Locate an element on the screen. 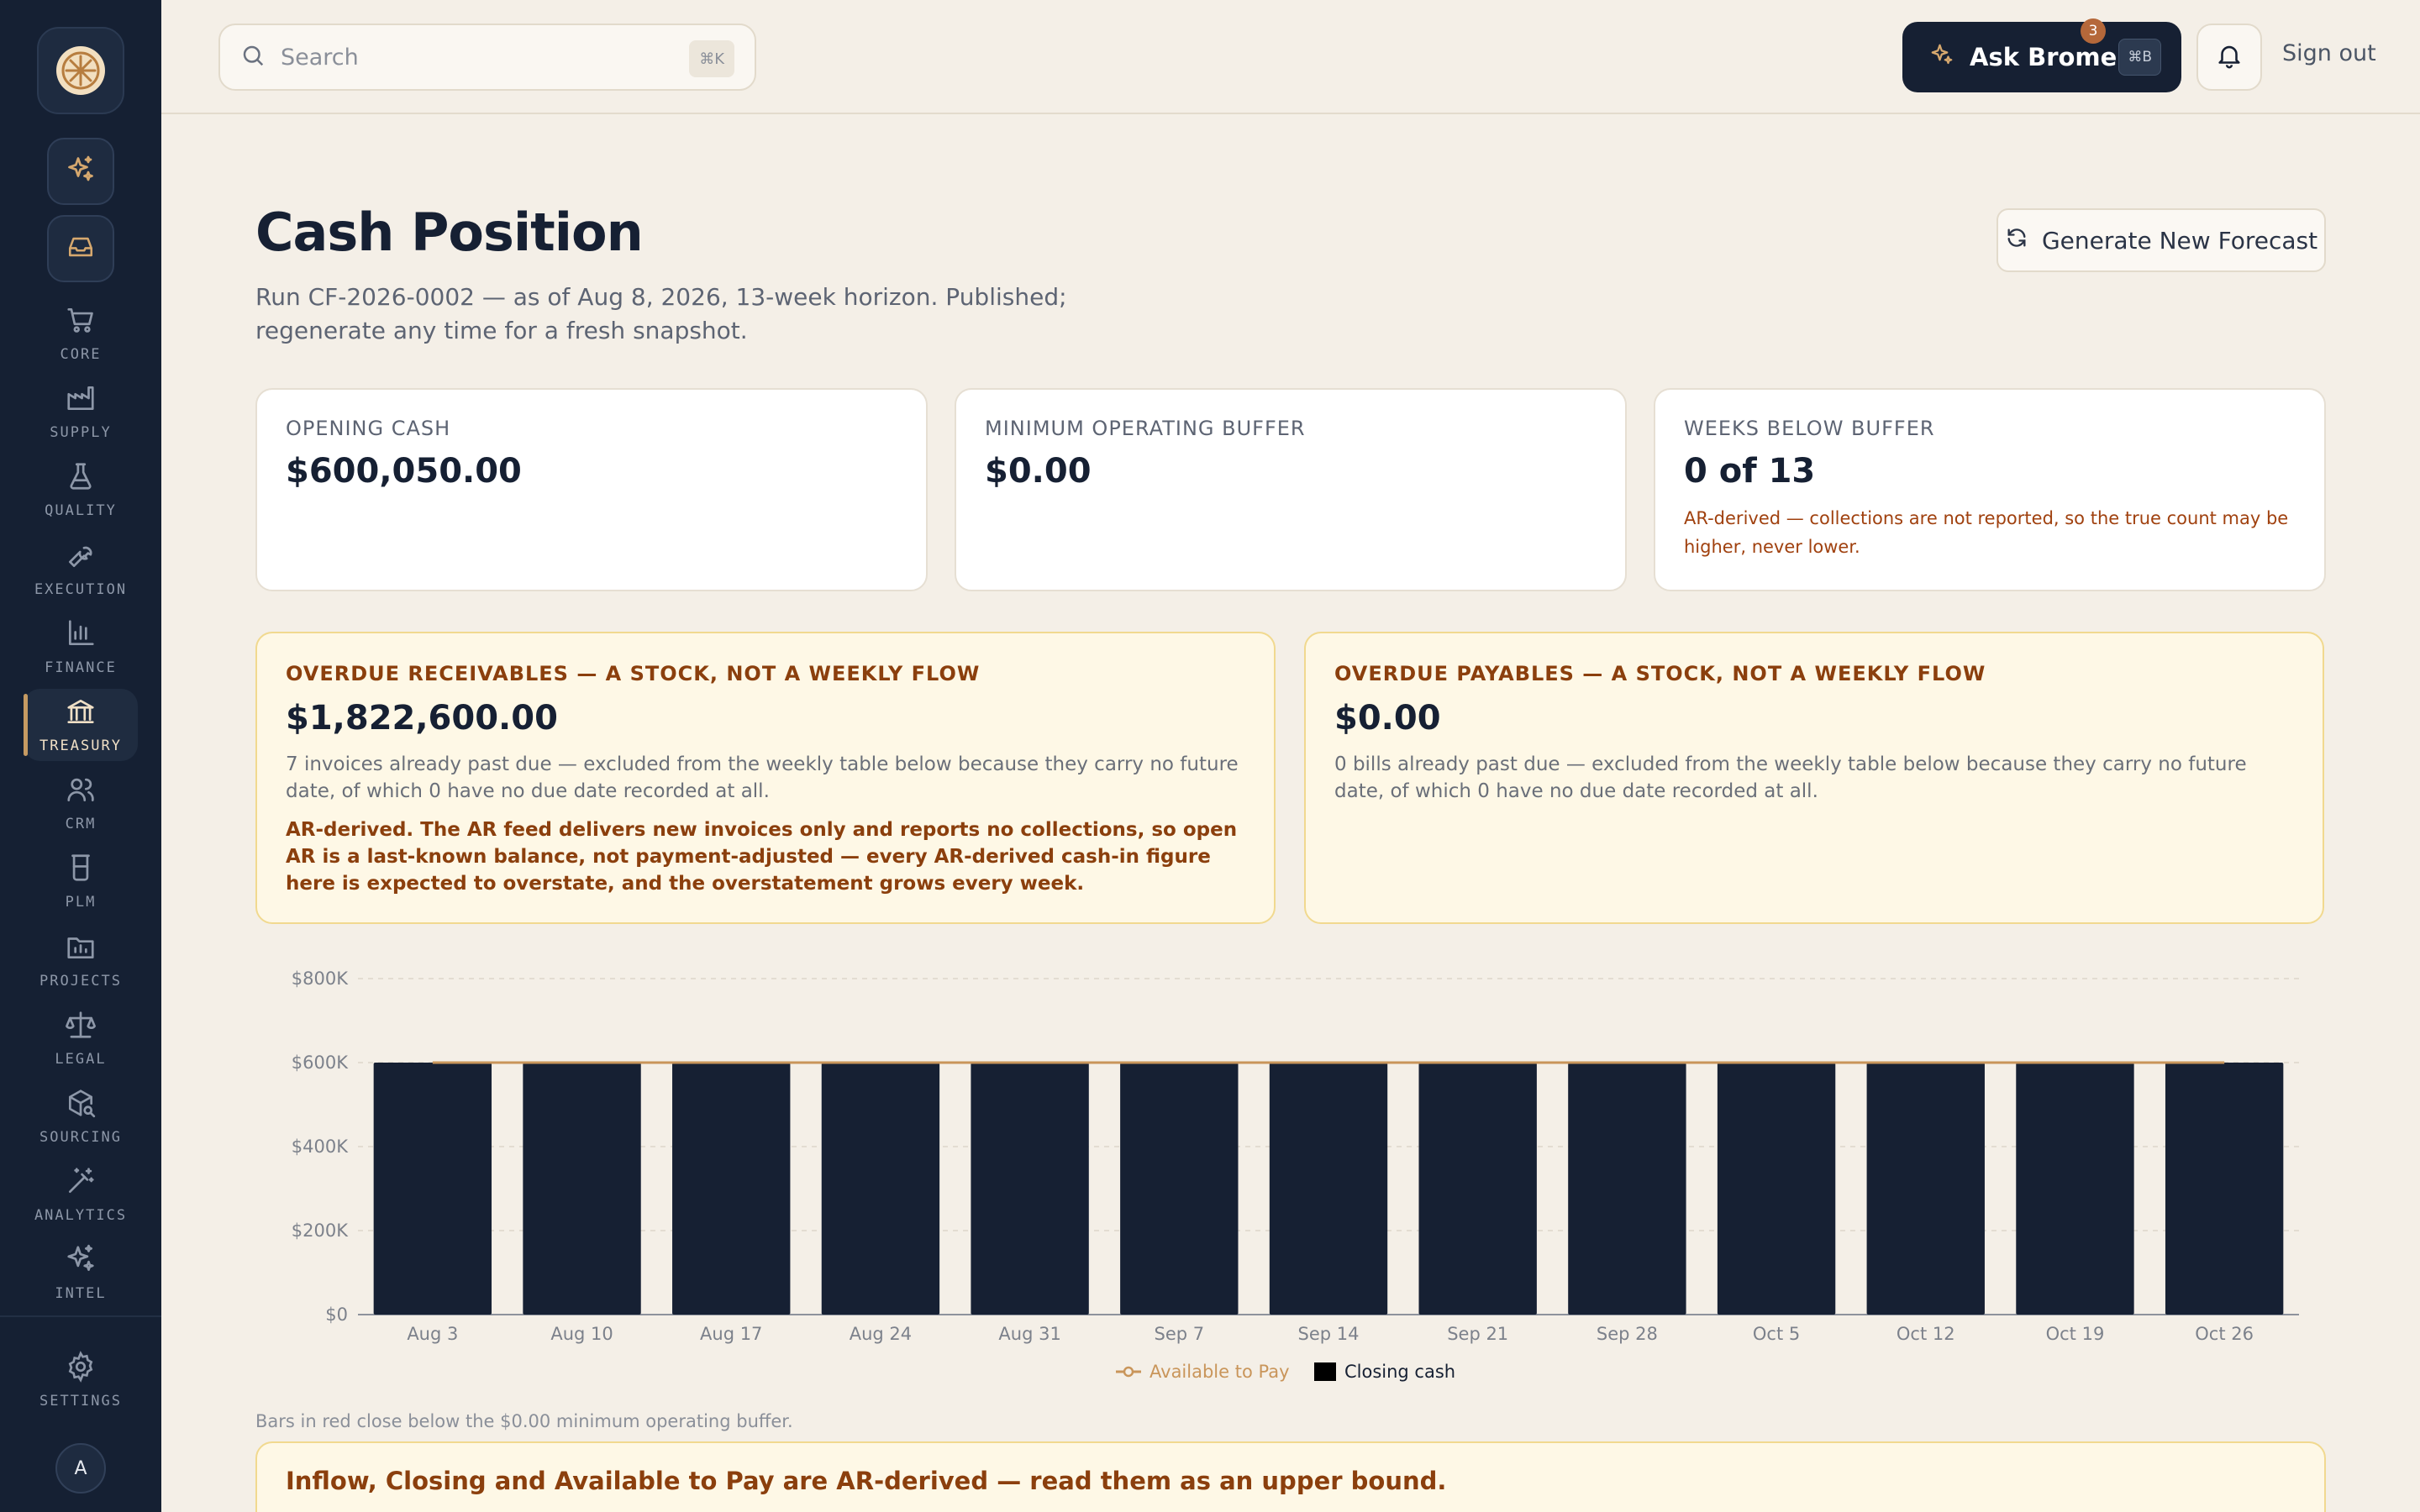 The height and width of the screenshot is (1512, 2420). legend-line-marker is located at coordinates (1128, 1372).